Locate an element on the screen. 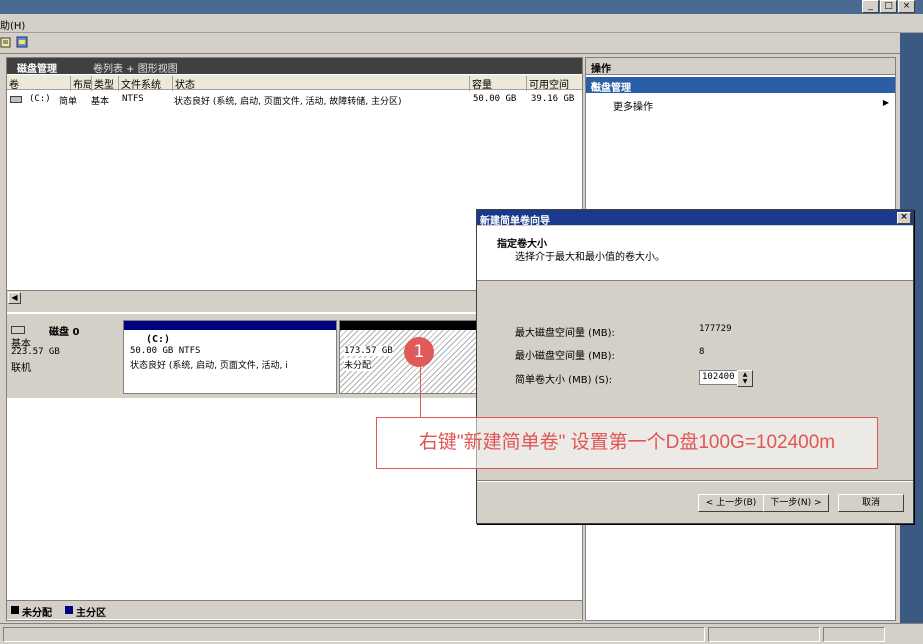 The width and height of the screenshot is (923, 644). col-capacity: 容量 is located at coordinates (480, 83).